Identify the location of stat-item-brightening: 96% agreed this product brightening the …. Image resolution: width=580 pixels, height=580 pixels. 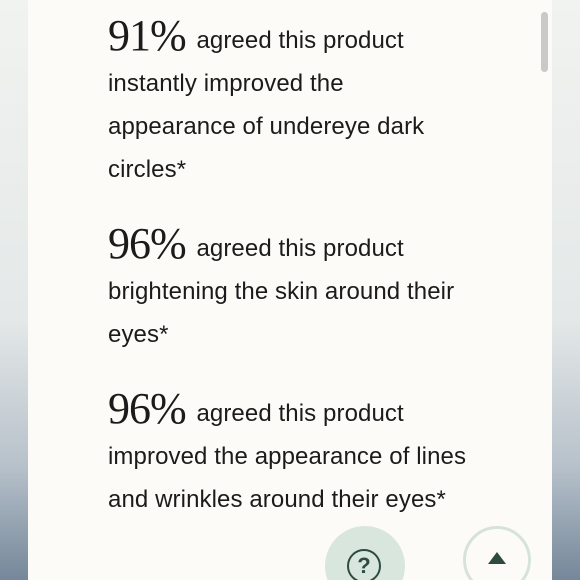
(293, 289).